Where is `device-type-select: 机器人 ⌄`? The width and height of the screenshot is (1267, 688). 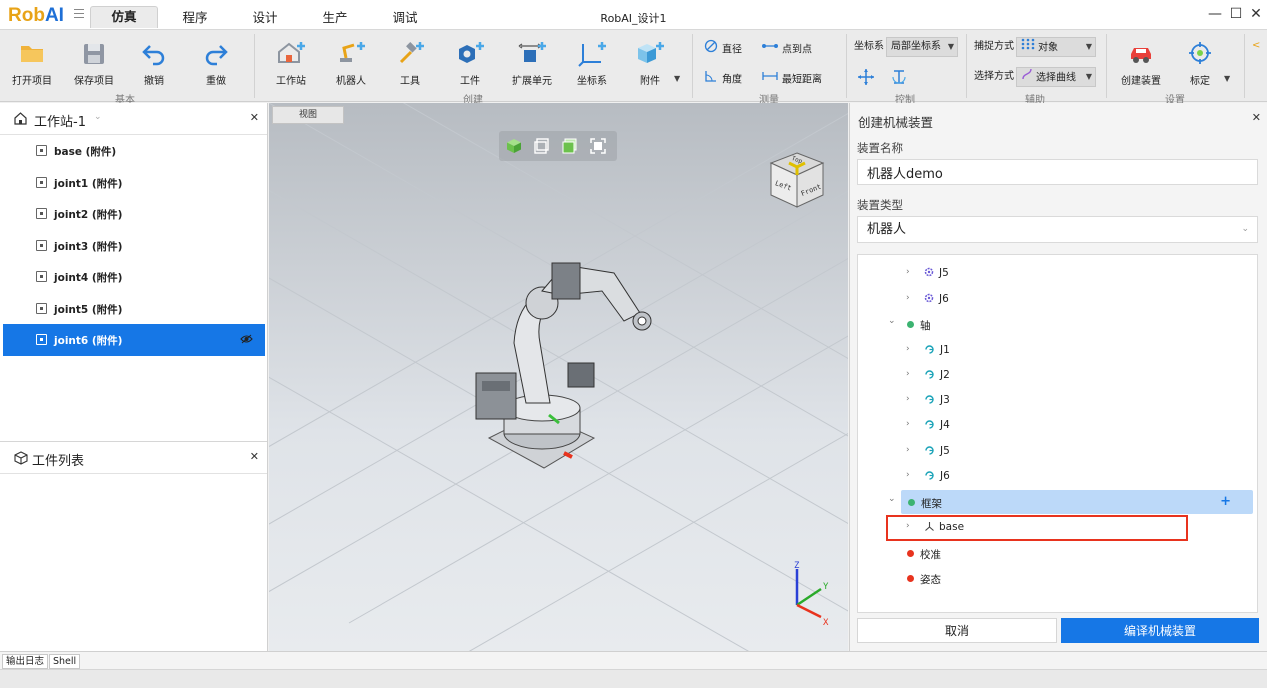
device-type-select: 机器人 ⌄ is located at coordinates (1057, 229).